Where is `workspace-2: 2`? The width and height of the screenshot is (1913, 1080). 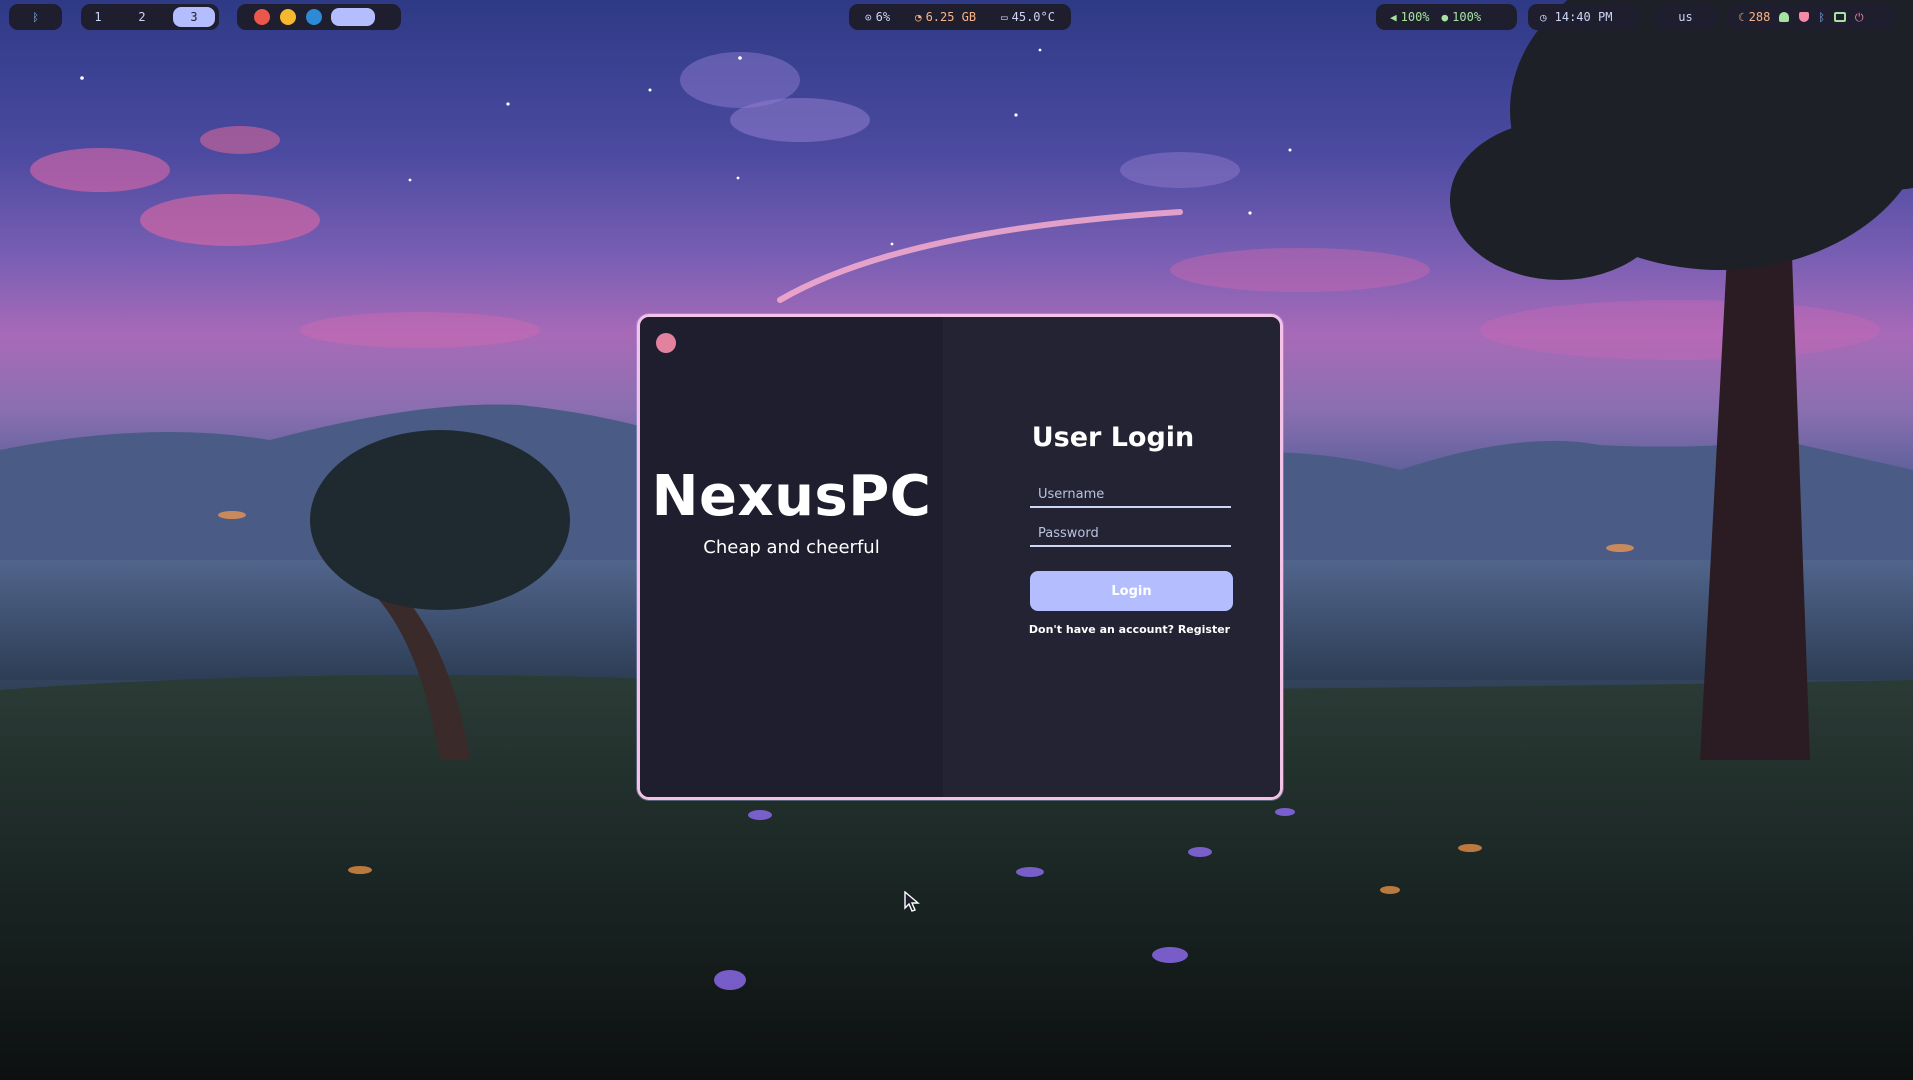 workspace-2: 2 is located at coordinates (142, 17).